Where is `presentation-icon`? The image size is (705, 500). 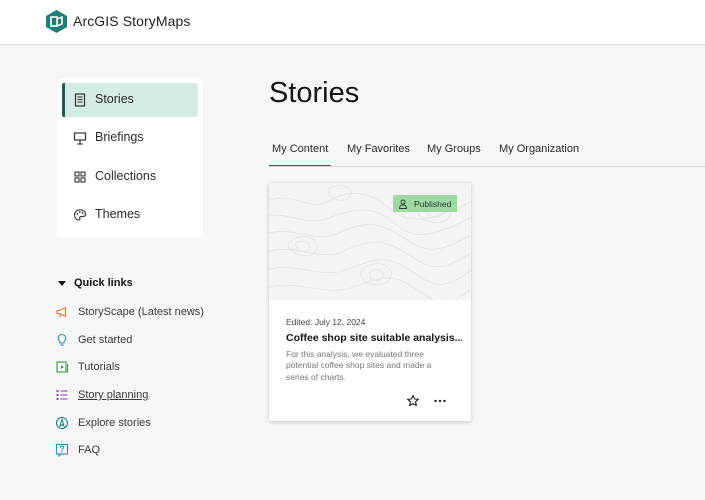 presentation-icon is located at coordinates (80, 138).